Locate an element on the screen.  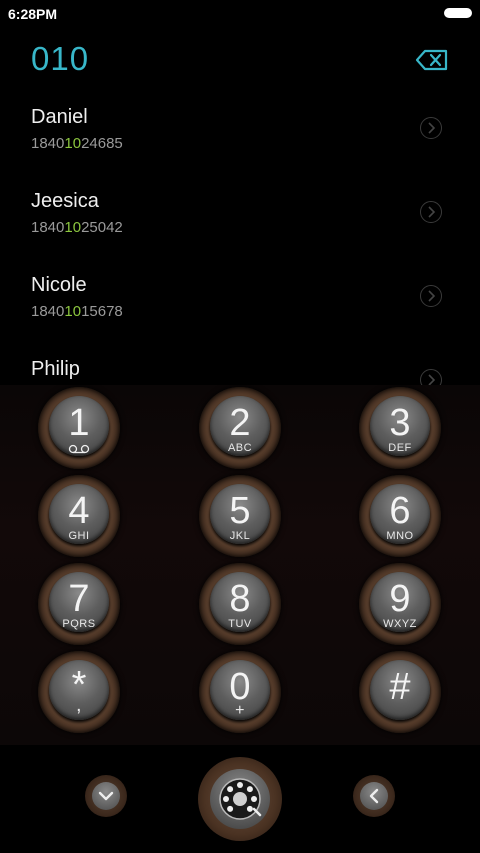
key-digit: # is located at coordinates (400, 687).